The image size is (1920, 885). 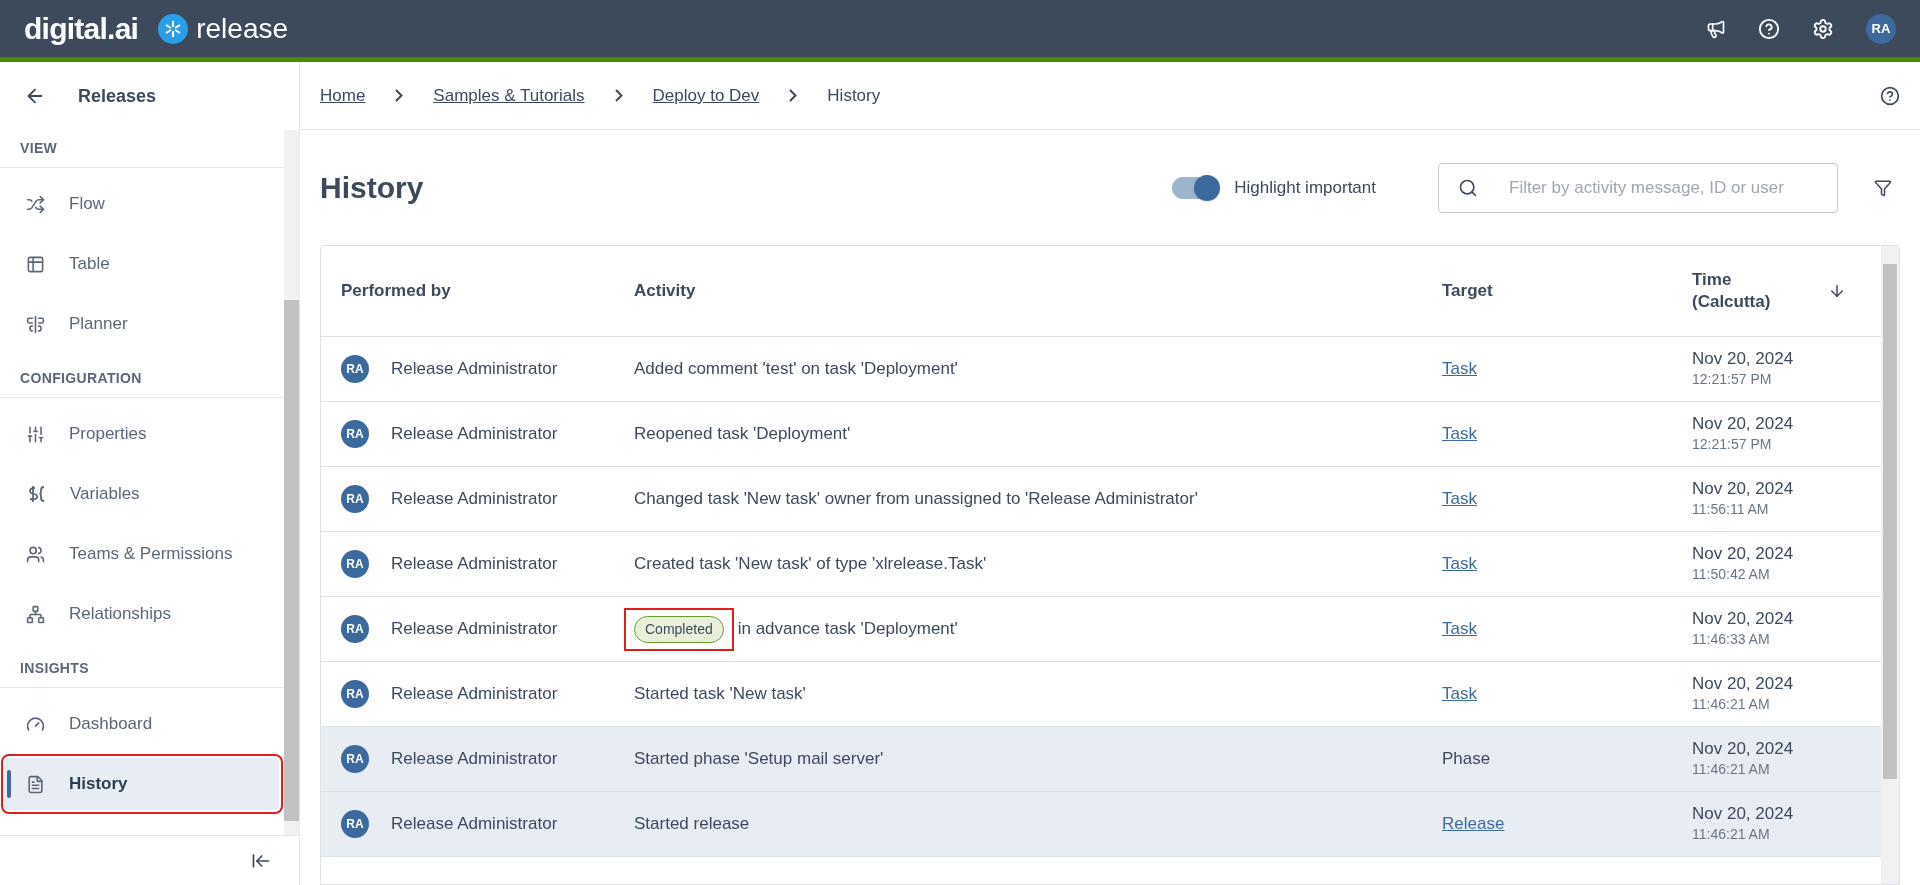 What do you see at coordinates (759, 759) in the screenshot?
I see `activity-text: Started phase 'Setup mail server'` at bounding box center [759, 759].